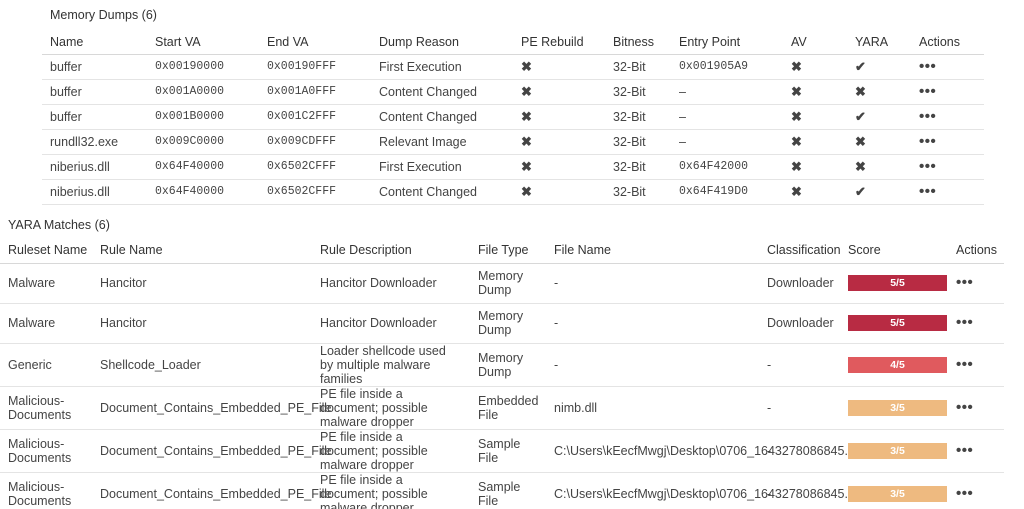 Image resolution: width=1024 pixels, height=509 pixels. I want to click on col-header-entry-point: Entry Point, so click(727, 42).